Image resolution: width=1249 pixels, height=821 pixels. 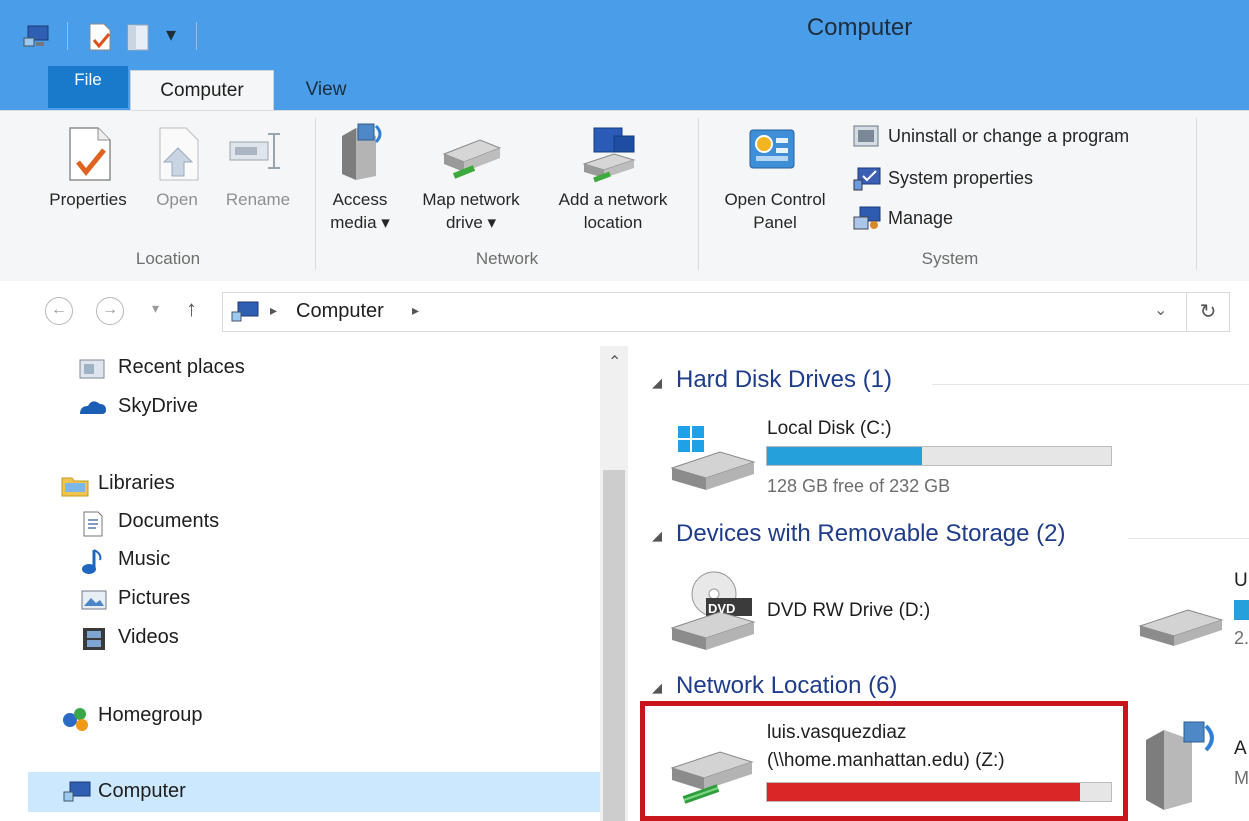 What do you see at coordinates (859, 27) in the screenshot?
I see `window-title: Computer` at bounding box center [859, 27].